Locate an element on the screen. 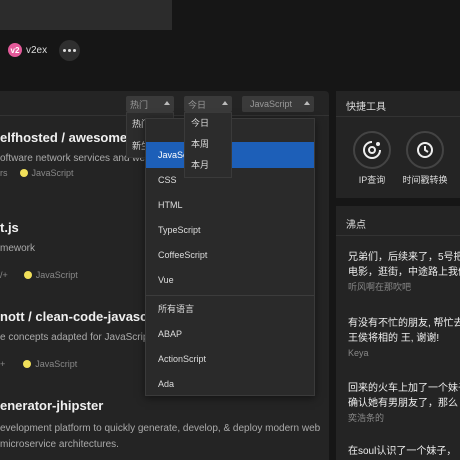  tool-label: 时间戳转换 is located at coordinates (425, 180).